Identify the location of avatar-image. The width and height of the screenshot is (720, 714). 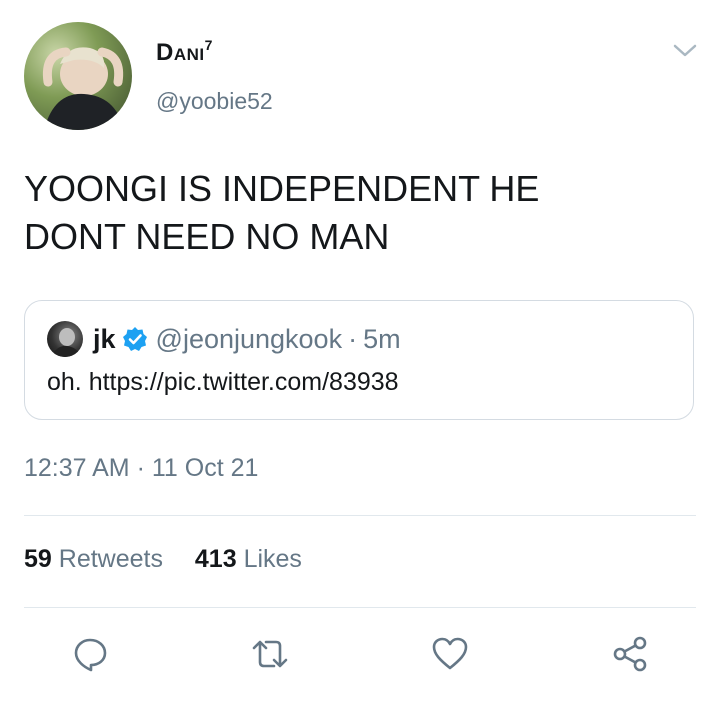
(83, 88).